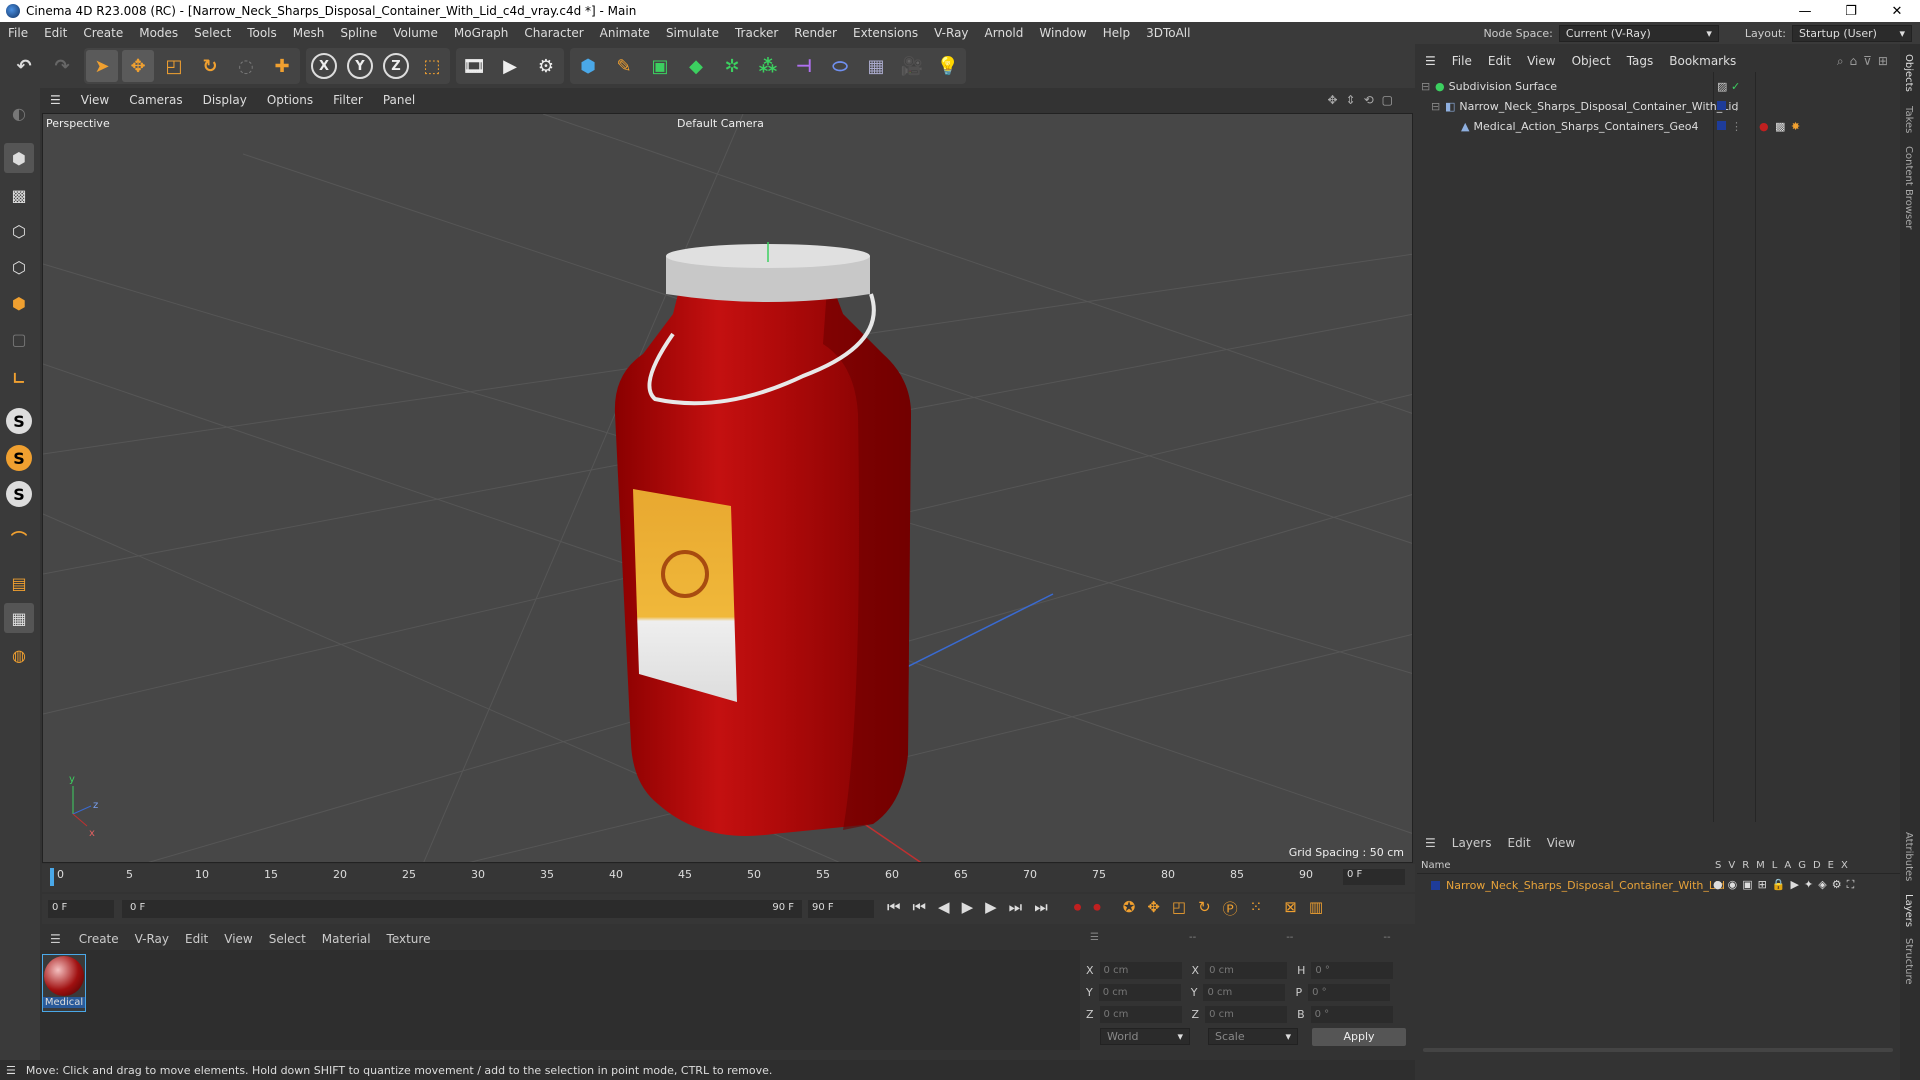 This screenshot has height=1080, width=1920. I want to click on menu-mesh: Mesh, so click(309, 33).